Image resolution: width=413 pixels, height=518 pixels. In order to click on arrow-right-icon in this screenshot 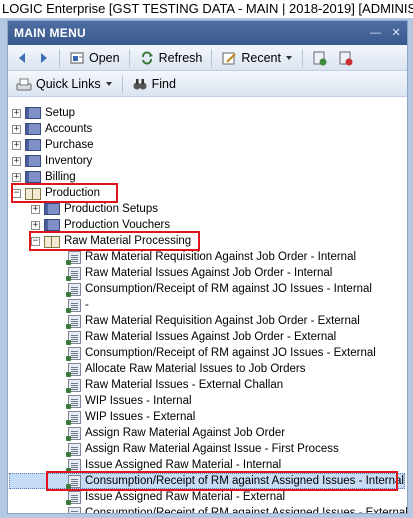, I will do `click(44, 57)`.